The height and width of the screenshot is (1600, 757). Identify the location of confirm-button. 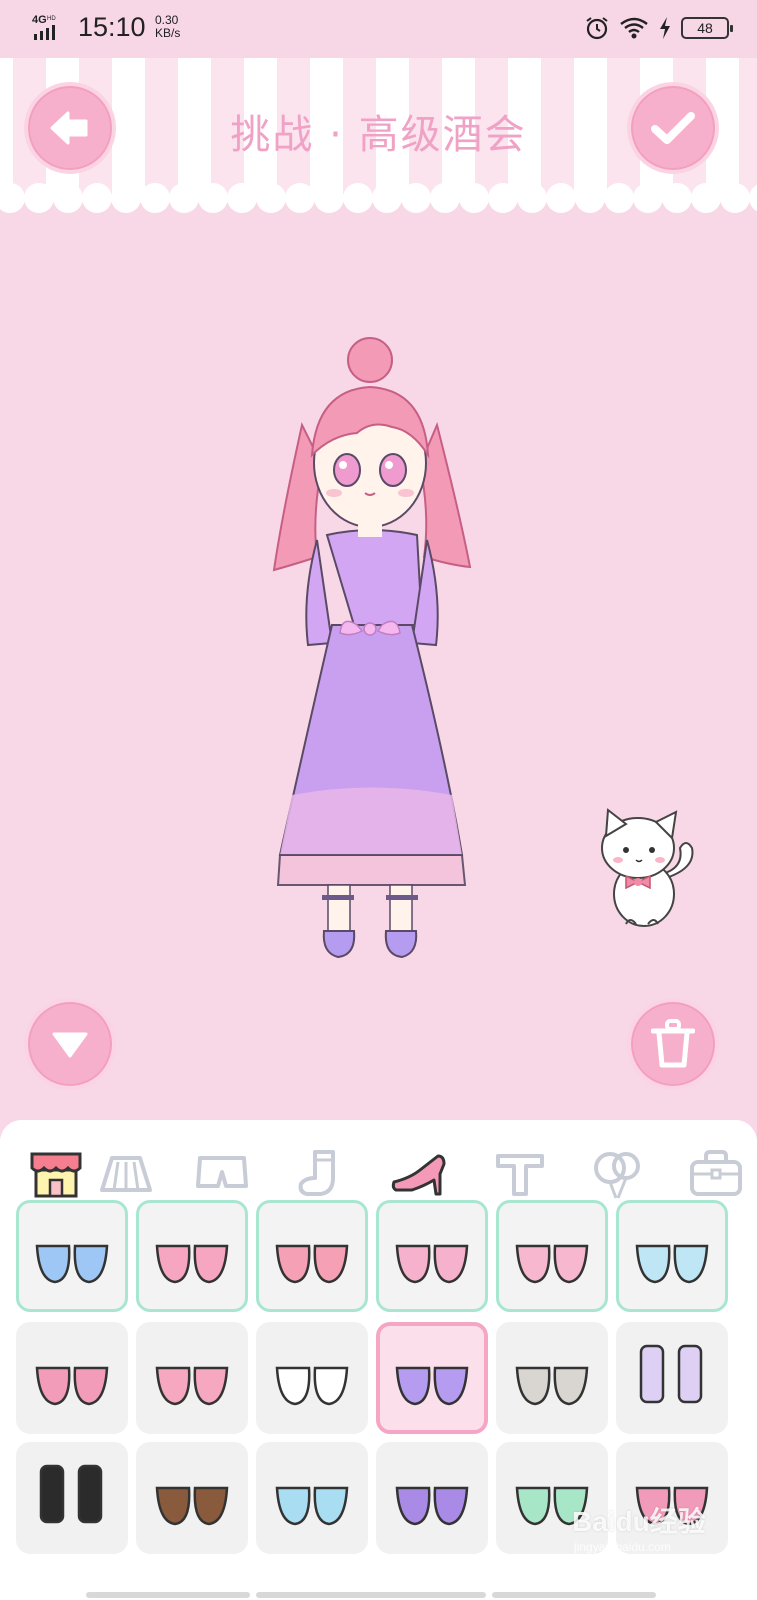
(673, 128).